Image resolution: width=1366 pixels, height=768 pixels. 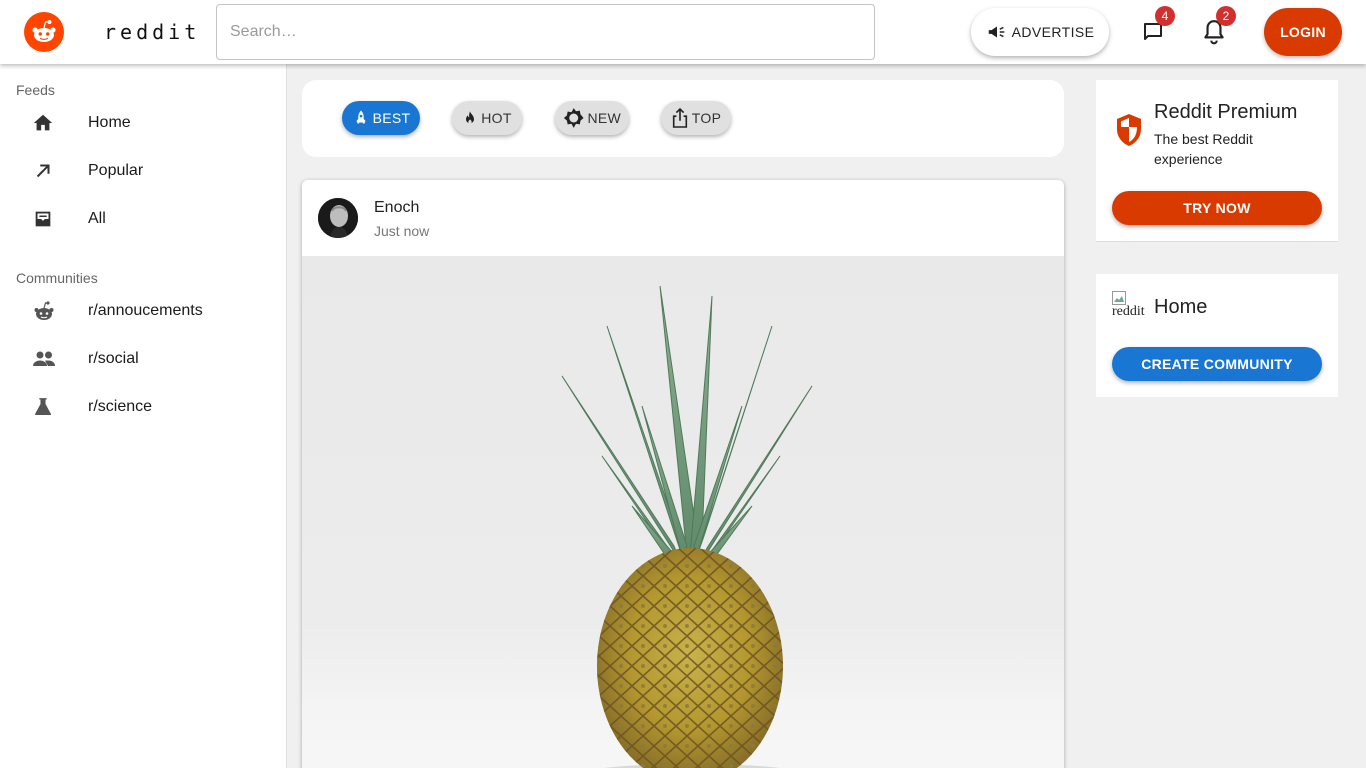 I want to click on reddit-wordmark: reddit, so click(x=152, y=32).